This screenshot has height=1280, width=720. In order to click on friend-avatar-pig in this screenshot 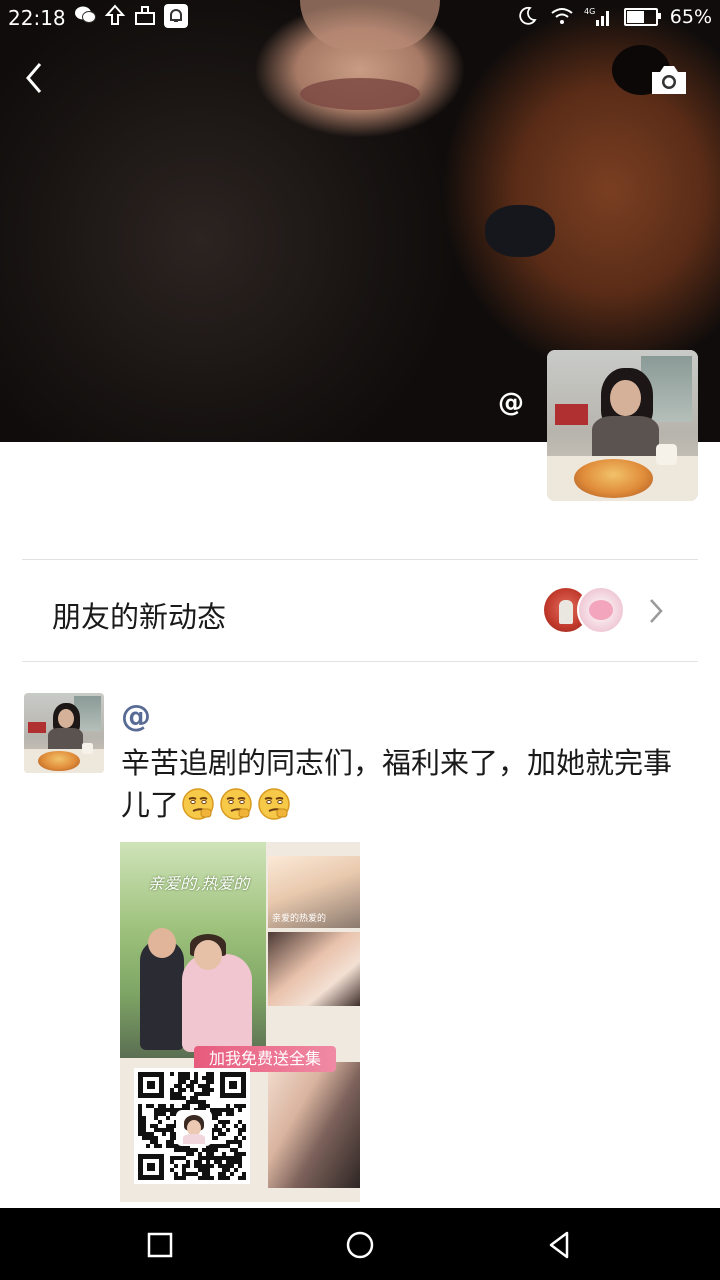, I will do `click(601, 610)`.